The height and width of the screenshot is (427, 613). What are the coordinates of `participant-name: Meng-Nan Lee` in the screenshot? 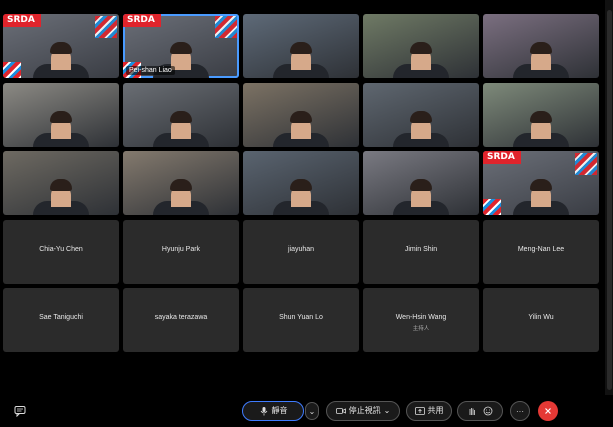 It's located at (541, 249).